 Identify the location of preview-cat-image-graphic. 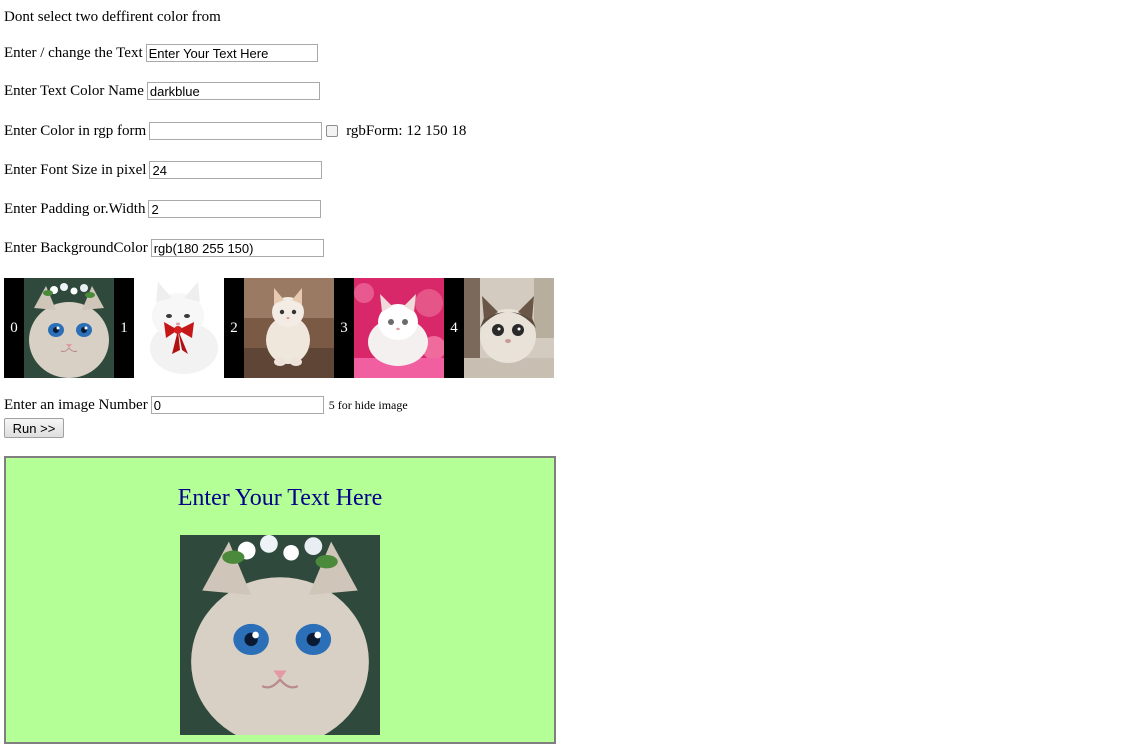
(280, 635).